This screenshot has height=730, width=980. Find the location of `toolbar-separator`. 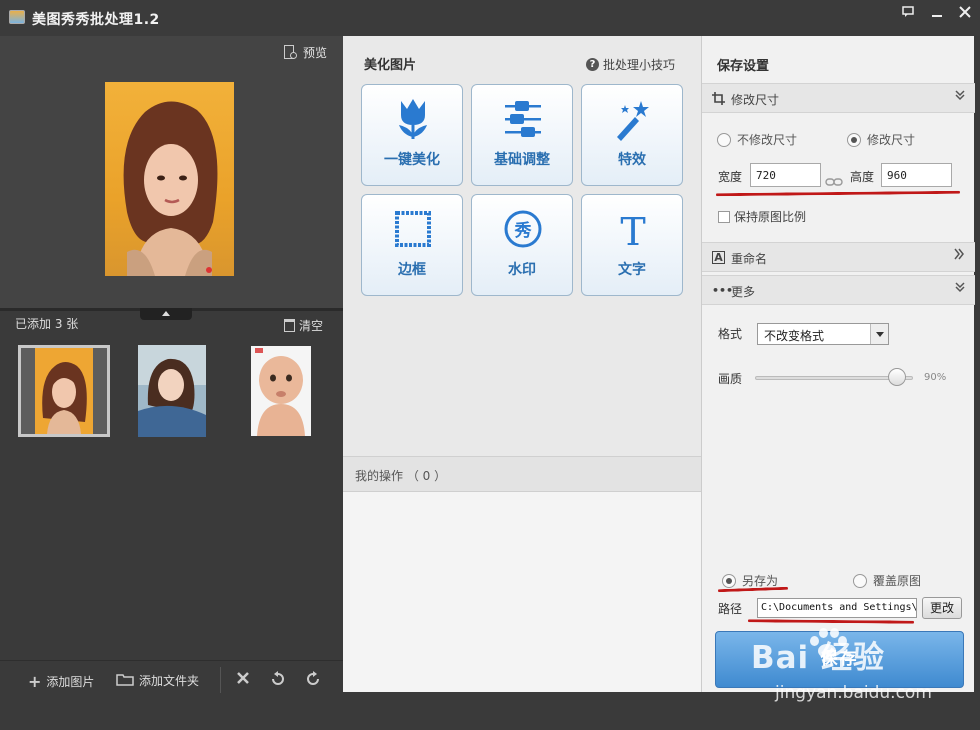

toolbar-separator is located at coordinates (220, 680).